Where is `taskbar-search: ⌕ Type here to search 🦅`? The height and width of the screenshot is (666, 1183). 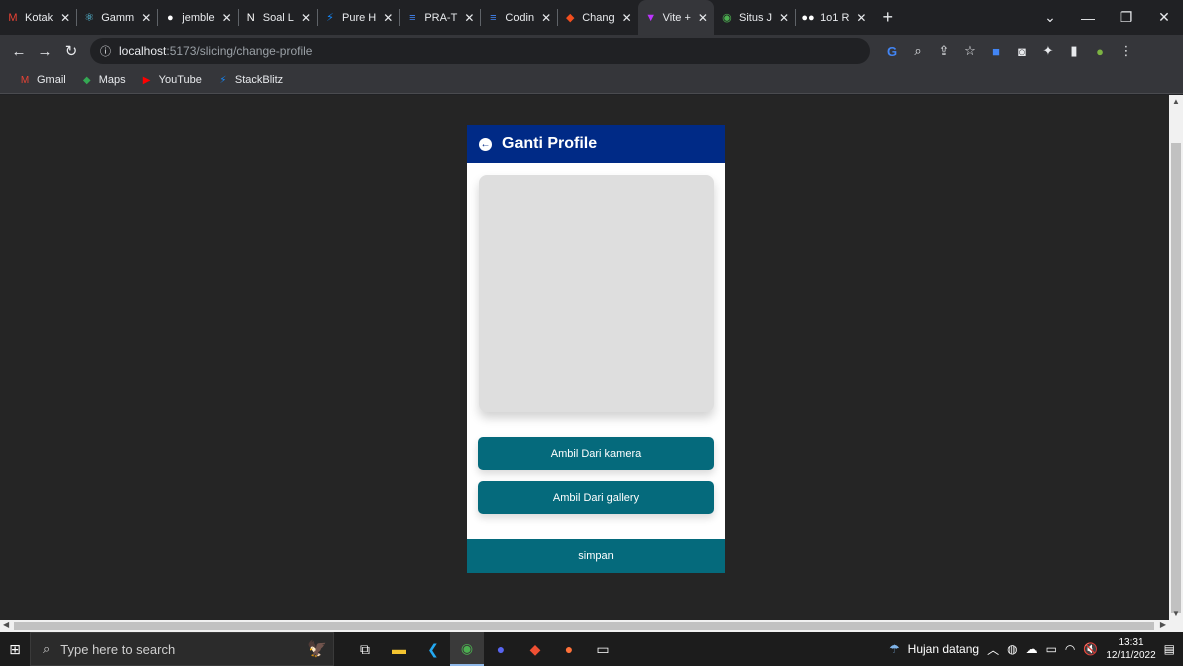 taskbar-search: ⌕ Type here to search 🦅 is located at coordinates (182, 649).